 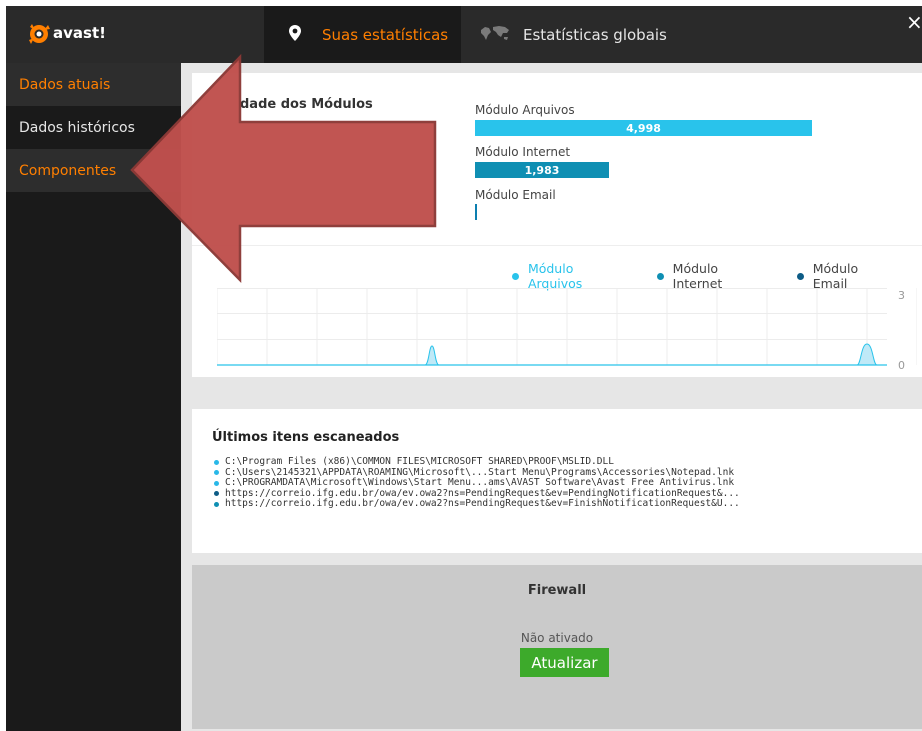 I want to click on bar-value-internet: 1,983, so click(x=542, y=170).